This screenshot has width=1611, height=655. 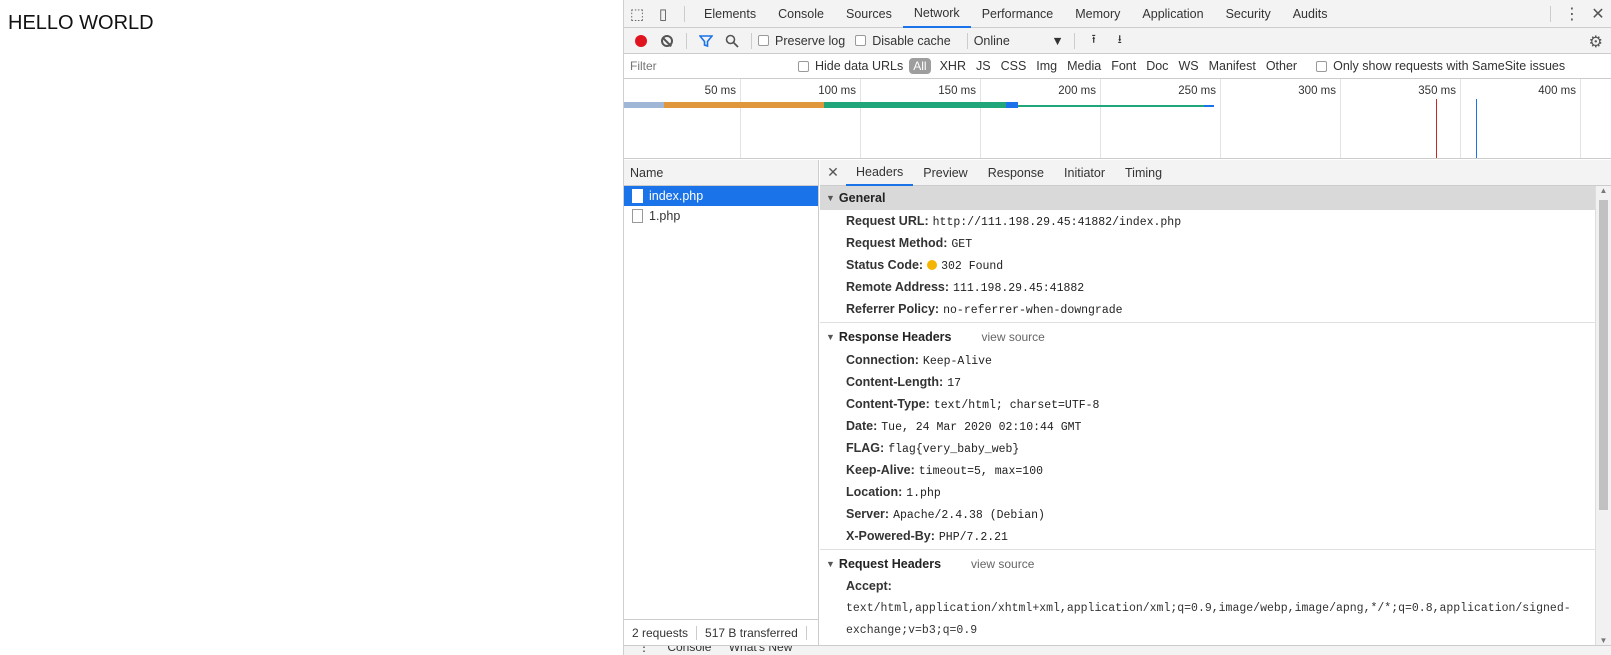 I want to click on scroll-down-icon: ▼, so click(x=1603, y=640).